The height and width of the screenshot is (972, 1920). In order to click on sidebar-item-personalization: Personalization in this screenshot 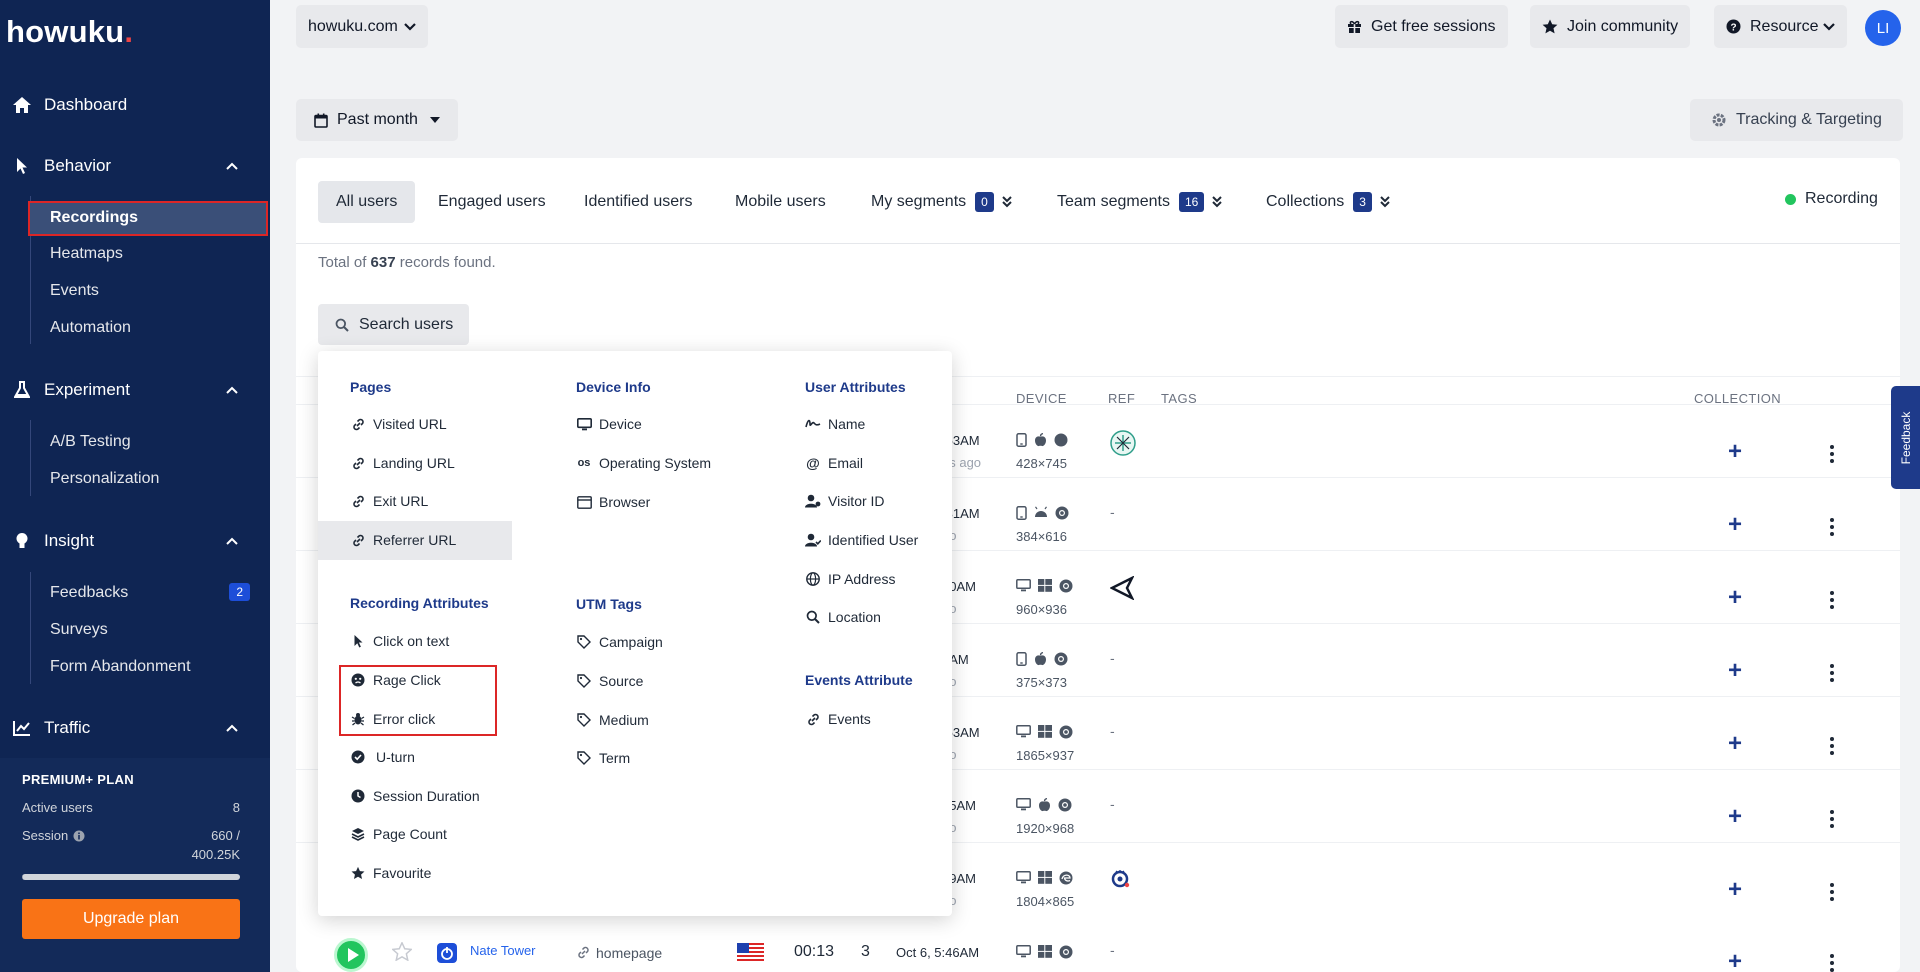, I will do `click(104, 479)`.